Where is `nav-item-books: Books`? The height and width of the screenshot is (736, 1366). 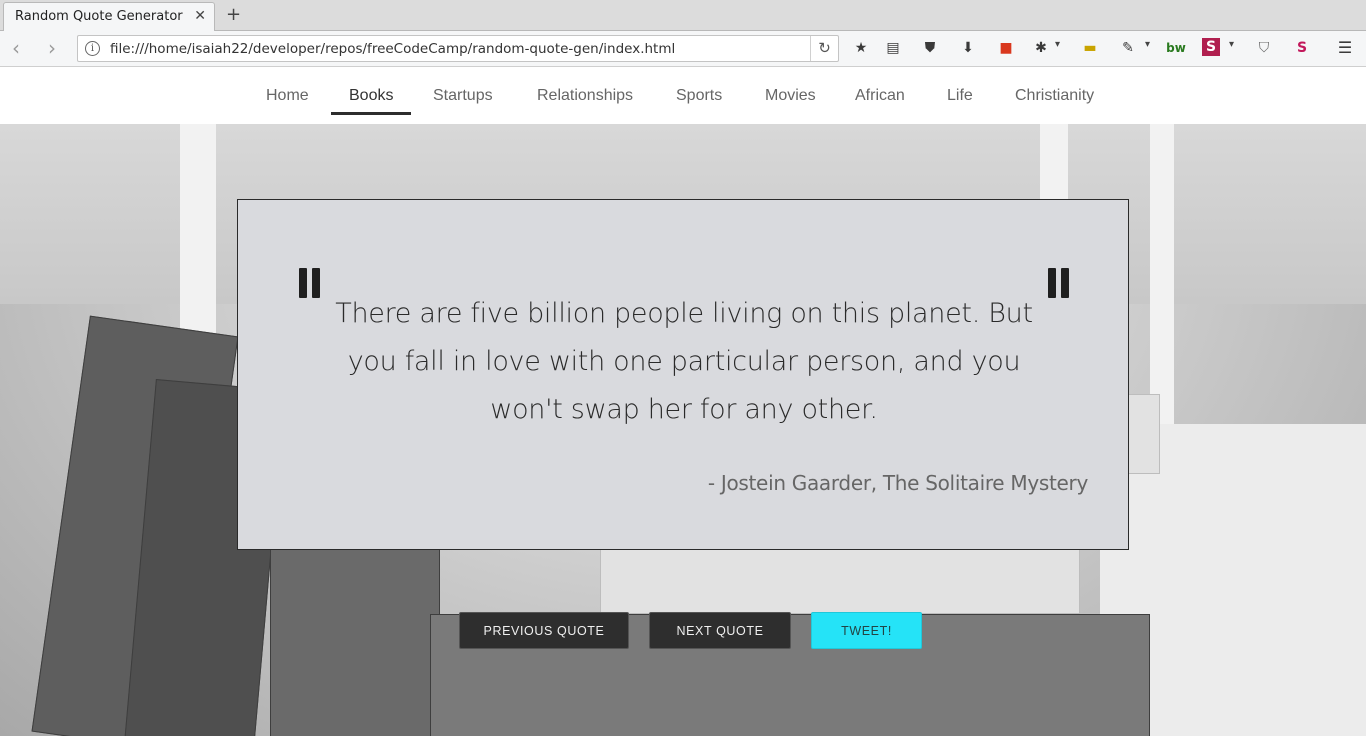 nav-item-books: Books is located at coordinates (371, 96).